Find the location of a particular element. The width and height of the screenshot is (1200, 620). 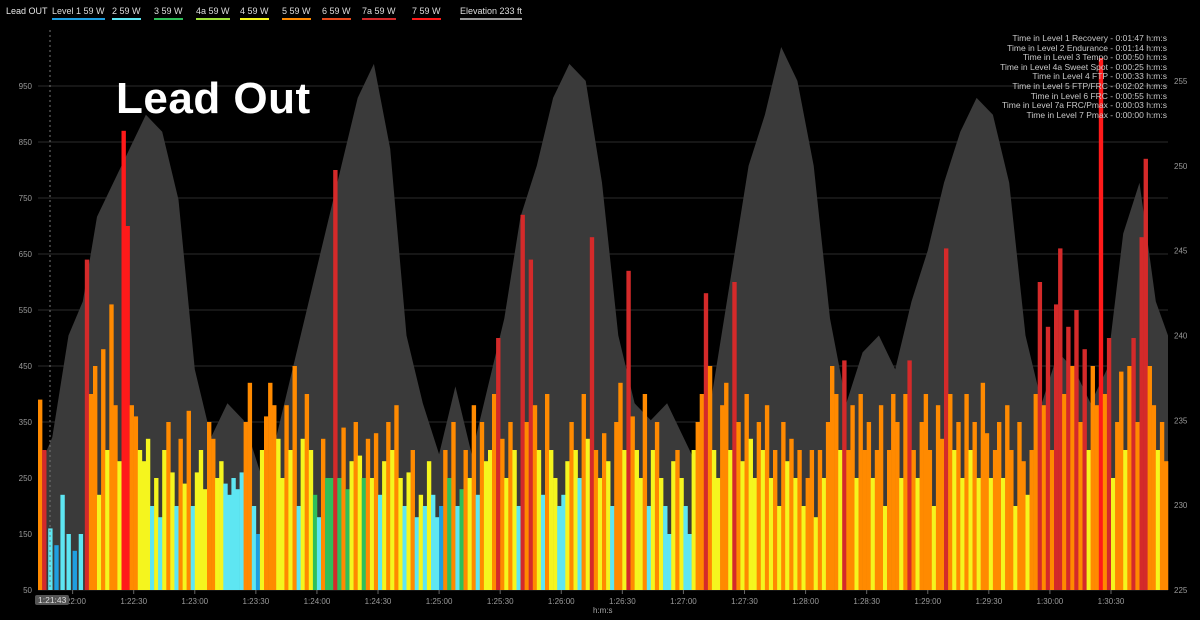

y-right-tick-label: 235 is located at coordinates (1181, 420).